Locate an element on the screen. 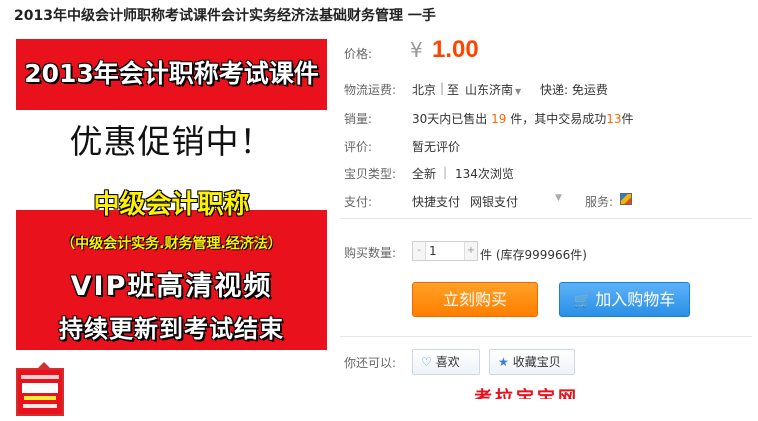  sold-count: 19 is located at coordinates (499, 119).